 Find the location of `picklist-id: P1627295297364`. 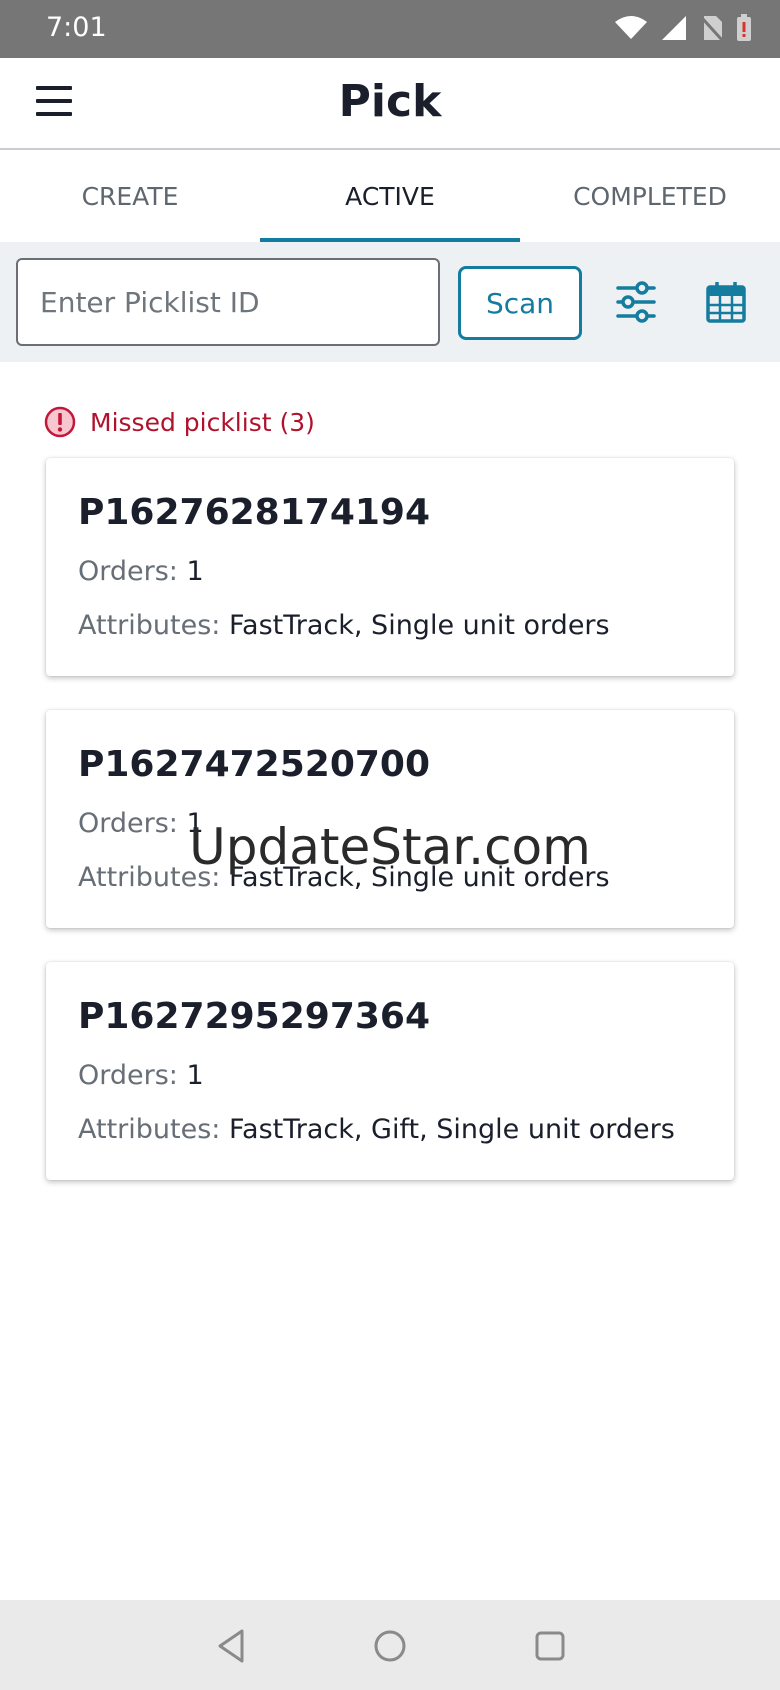

picklist-id: P1627295297364 is located at coordinates (254, 1016).